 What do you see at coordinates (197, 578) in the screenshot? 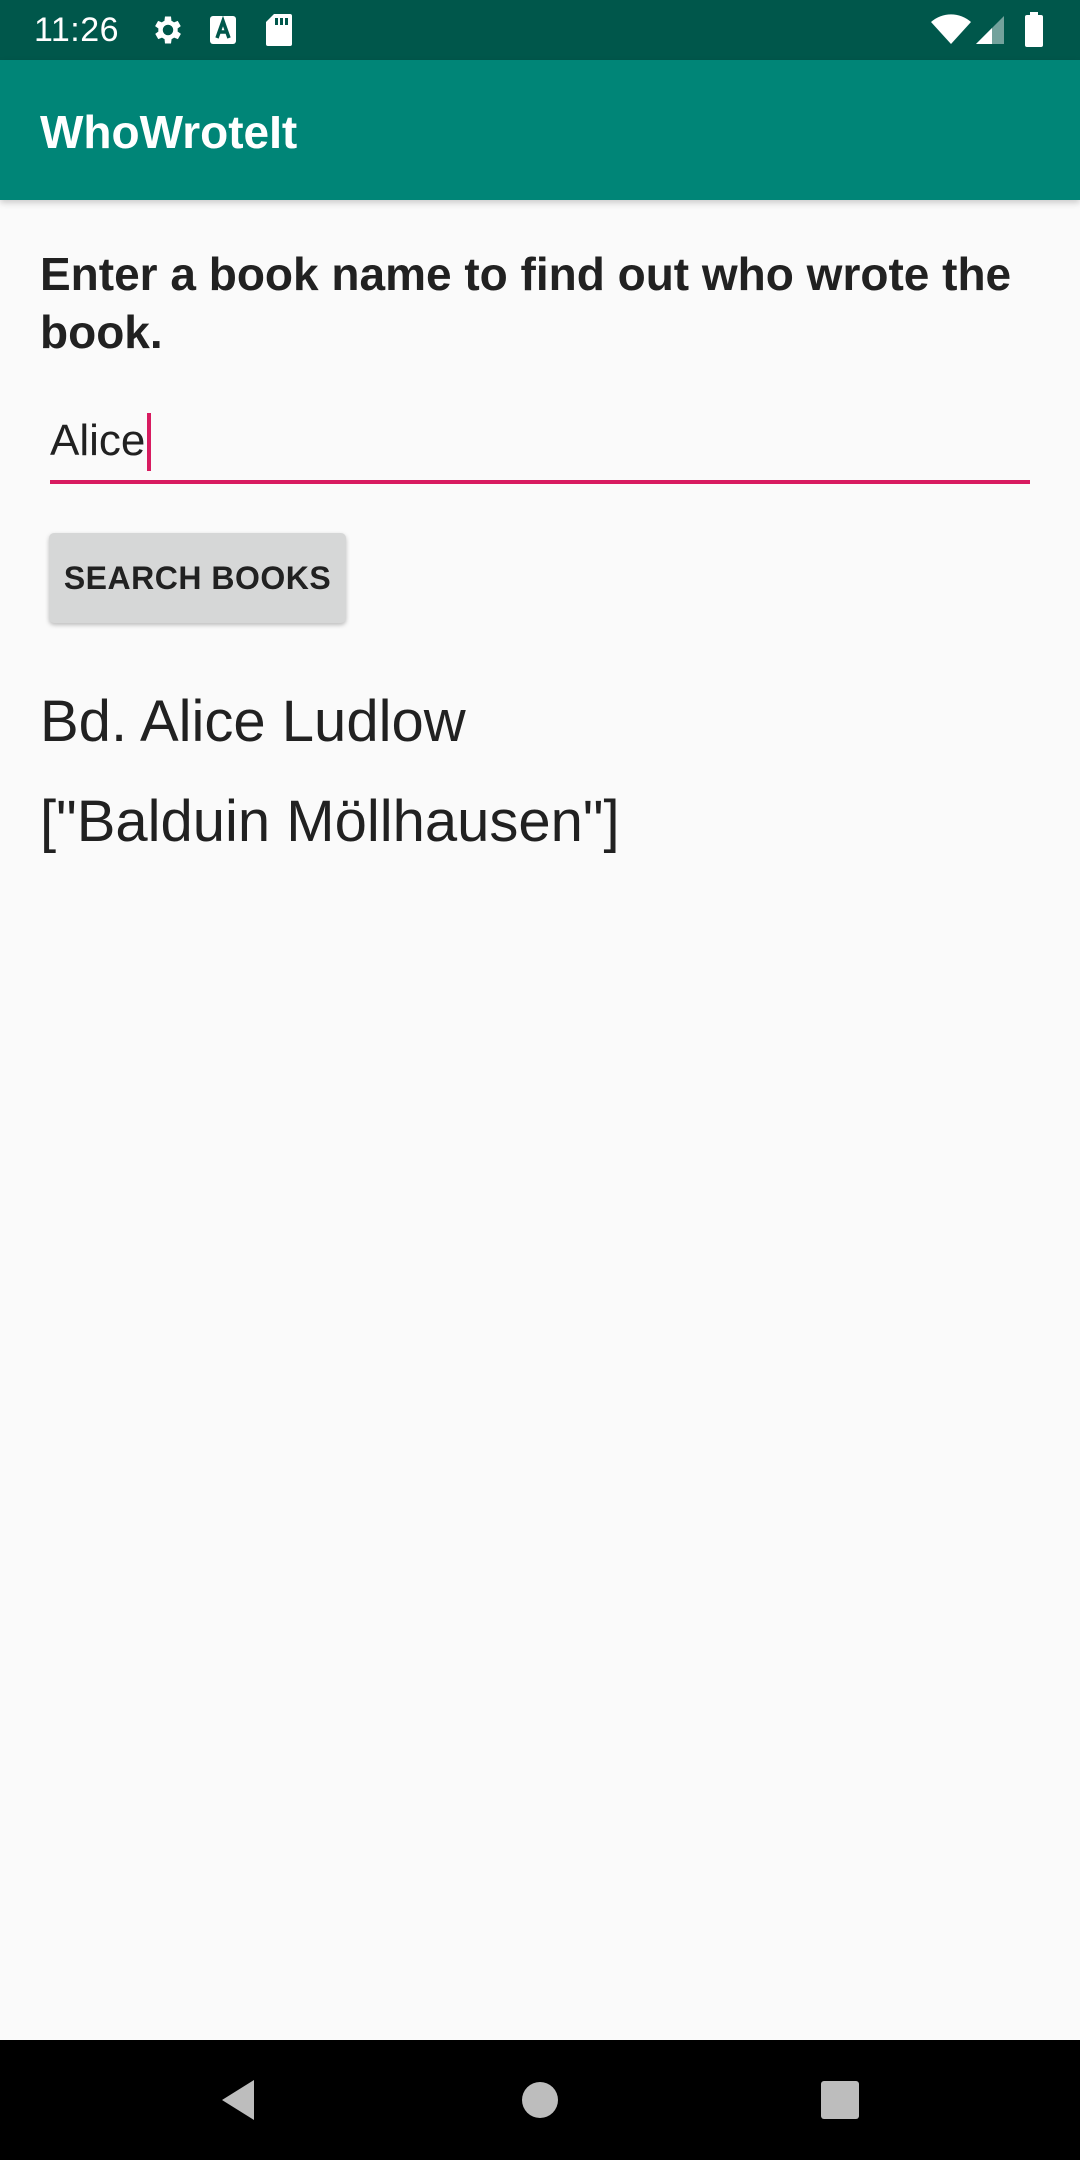
I see `search-books-button: SEARCH BOOKS` at bounding box center [197, 578].